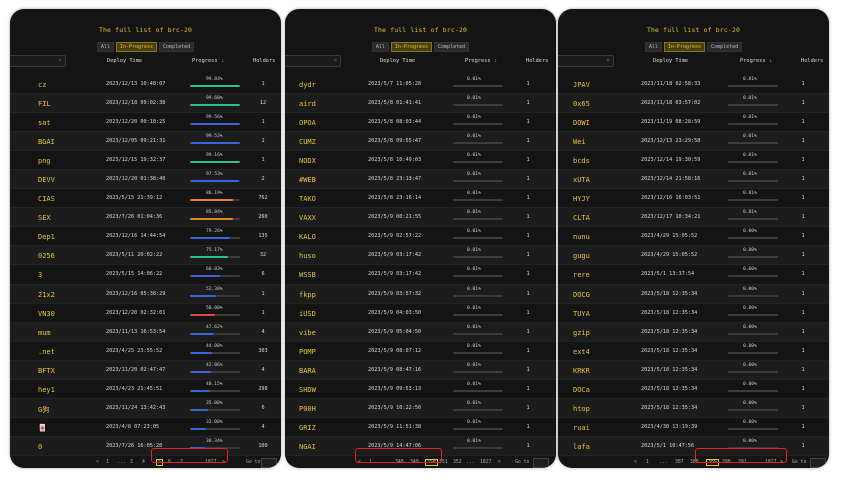 This screenshot has height=484, width=848. I want to click on table-row: GRIZ 2023/5/9 11:51:38 0.01% 1, so click(420, 427).